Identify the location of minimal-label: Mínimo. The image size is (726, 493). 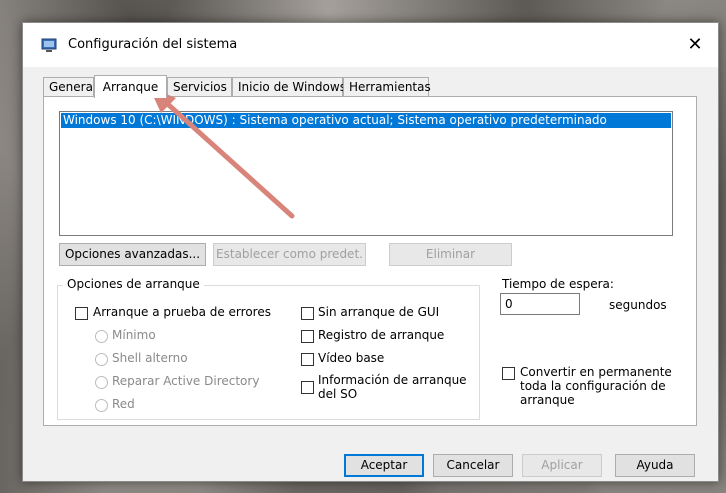
(134, 335).